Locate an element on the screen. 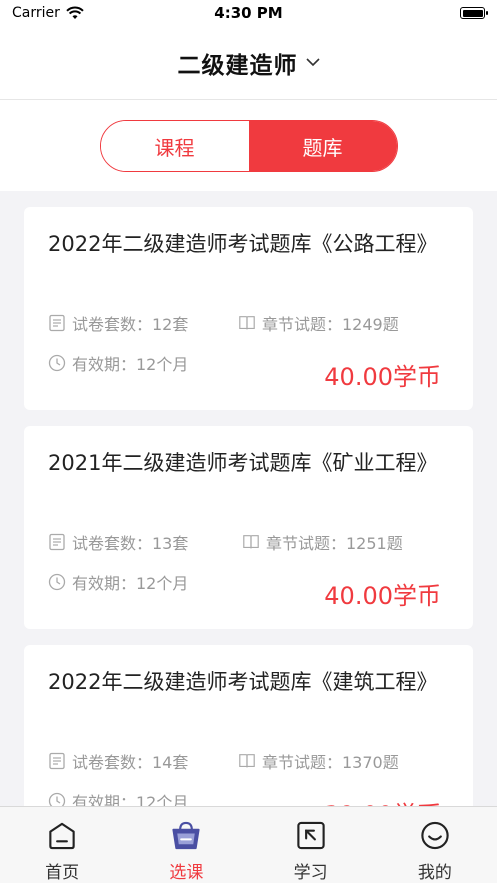 Image resolution: width=497 pixels, height=883 pixels. carrier-label: Carrier is located at coordinates (36, 13).